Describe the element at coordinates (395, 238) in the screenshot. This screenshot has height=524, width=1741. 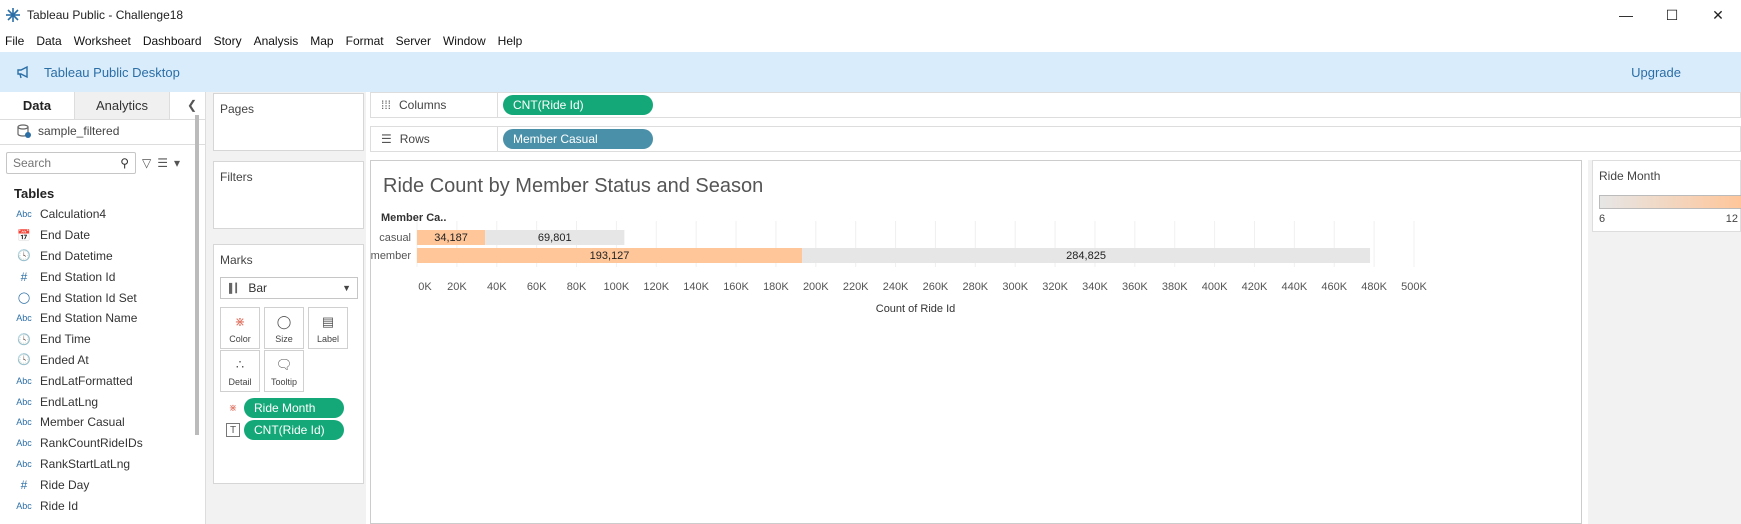
I see `category-label: casual` at that location.